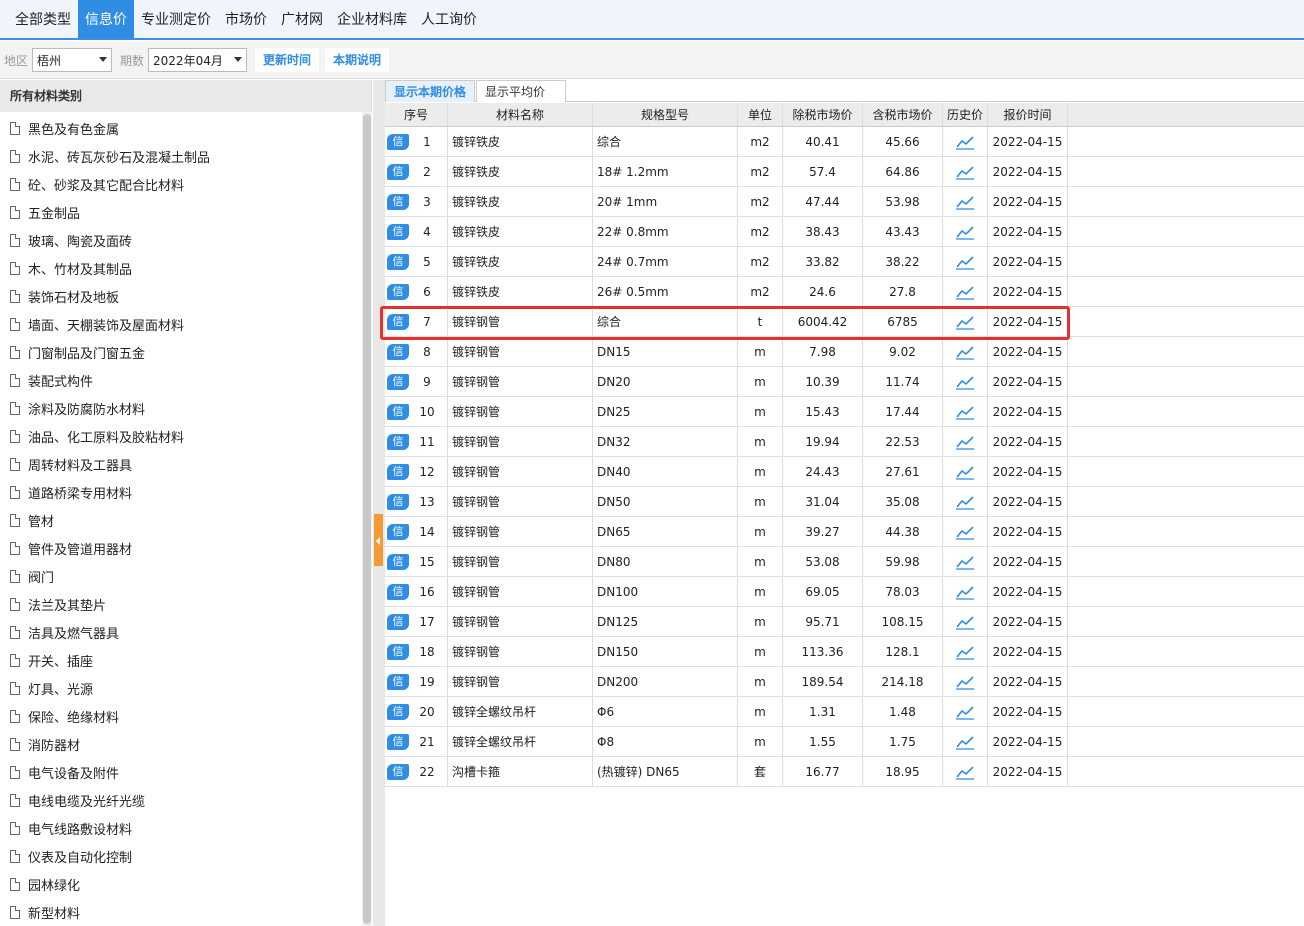 The image size is (1304, 926). I want to click on panel-splitter, so click(379, 503).